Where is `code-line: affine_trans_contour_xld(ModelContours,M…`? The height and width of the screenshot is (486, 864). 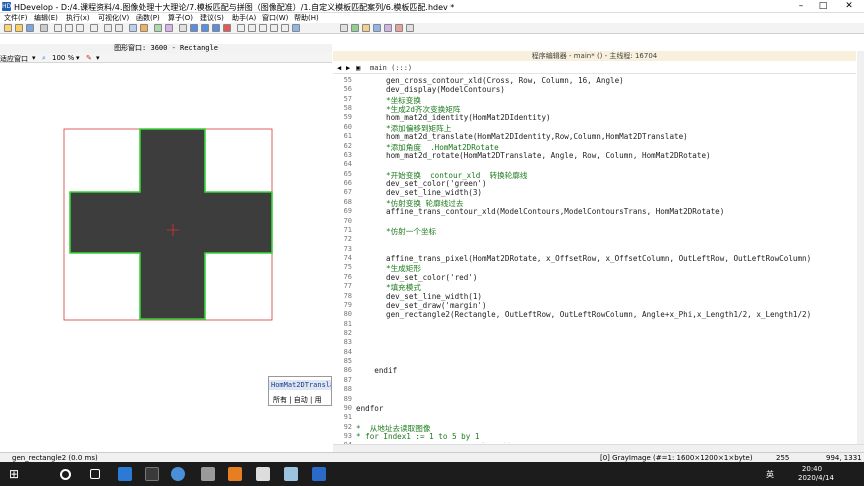
code-line: affine_trans_contour_xld(ModelContours,M… is located at coordinates (555, 211).